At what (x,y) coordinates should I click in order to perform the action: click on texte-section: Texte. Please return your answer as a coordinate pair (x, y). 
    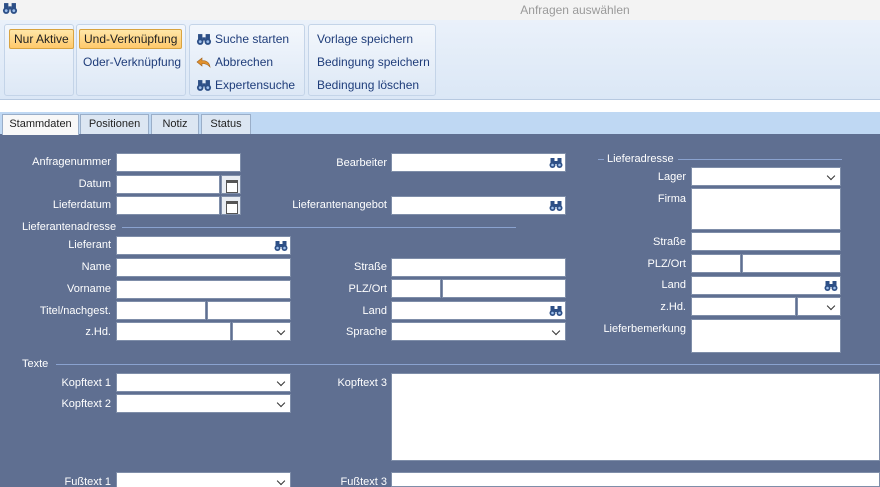
    Looking at the image, I should click on (35, 364).